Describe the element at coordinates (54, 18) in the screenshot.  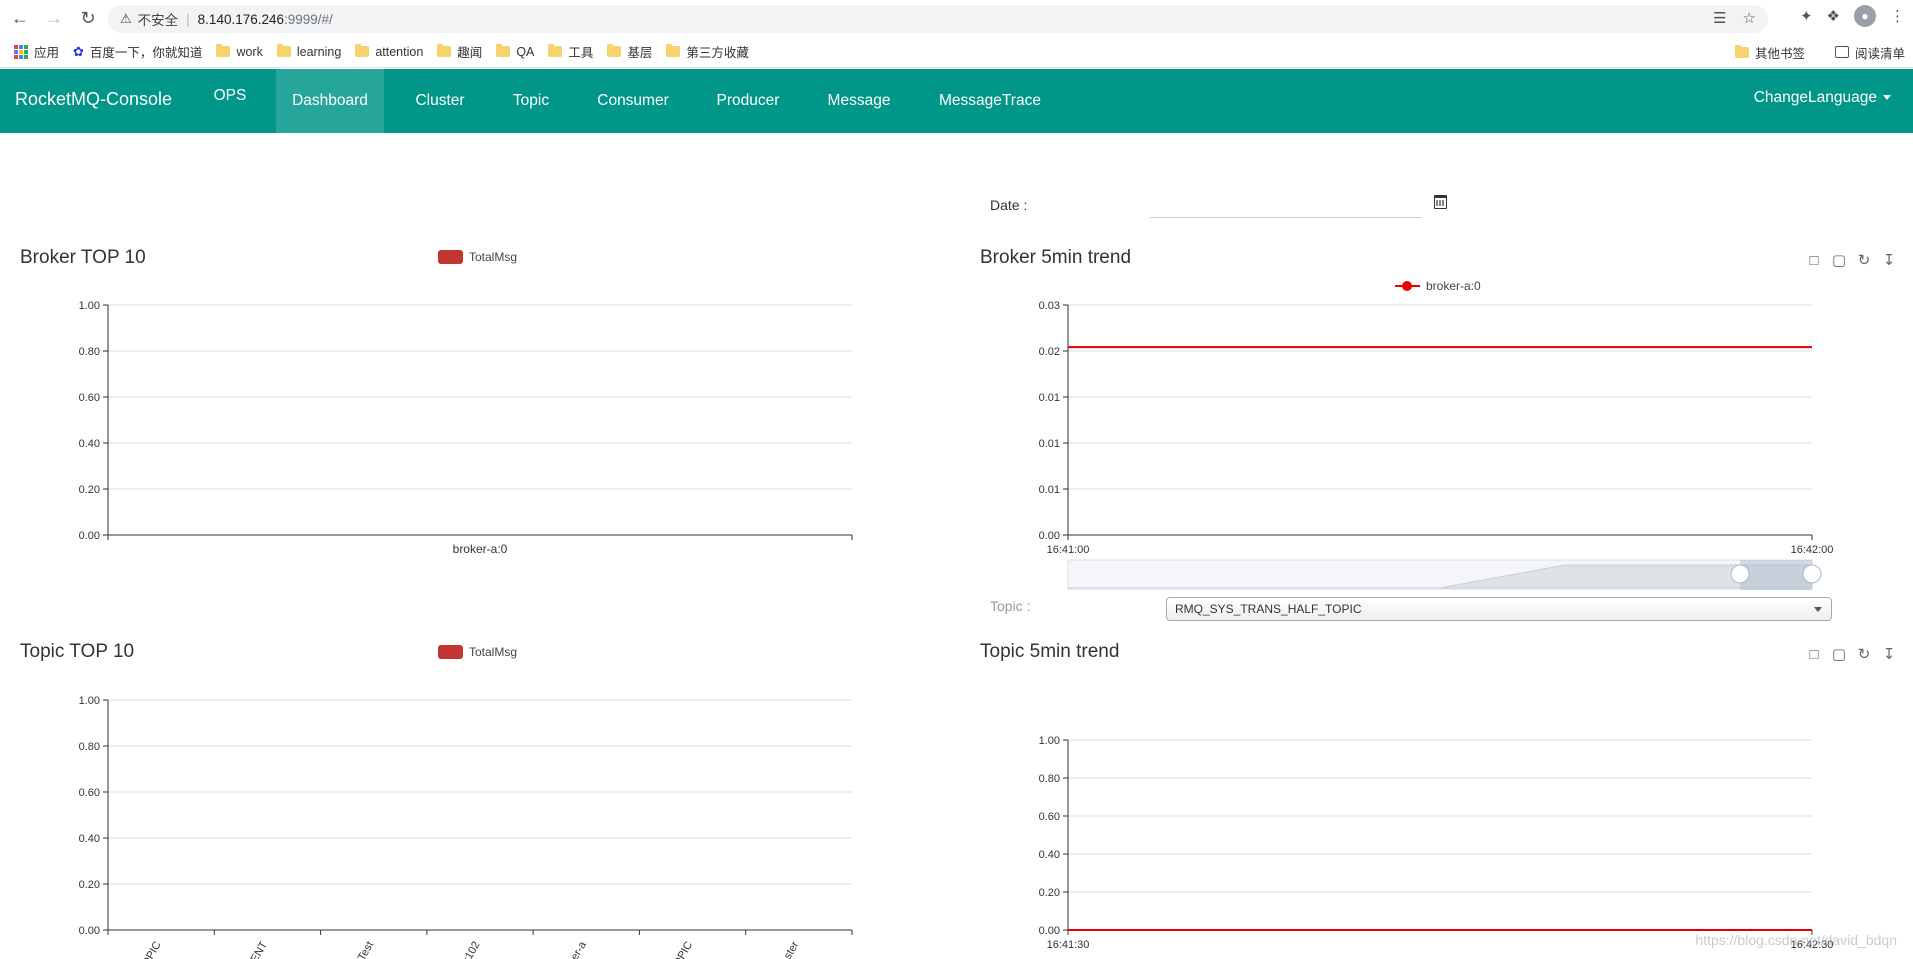
I see `forward-icon: →` at that location.